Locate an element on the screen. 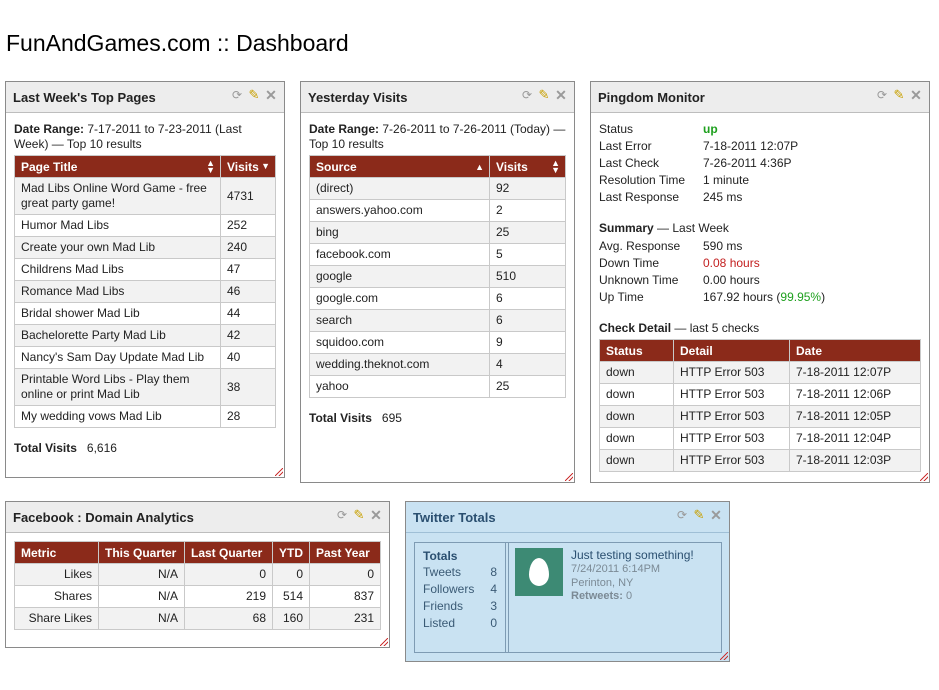  table-cell: 7-18-2011 12:06P is located at coordinates (855, 394).